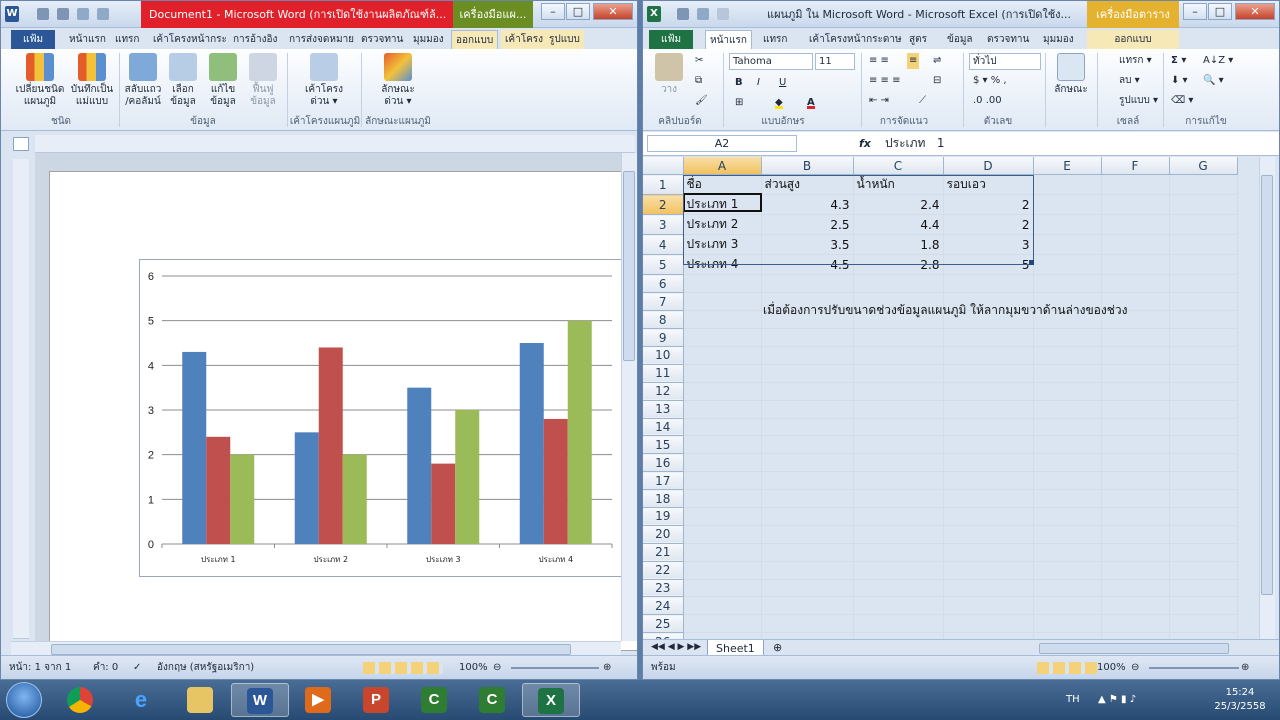  Describe the element at coordinates (1240, 700) in the screenshot. I see `clock: 15:24 25/3/2558` at that location.